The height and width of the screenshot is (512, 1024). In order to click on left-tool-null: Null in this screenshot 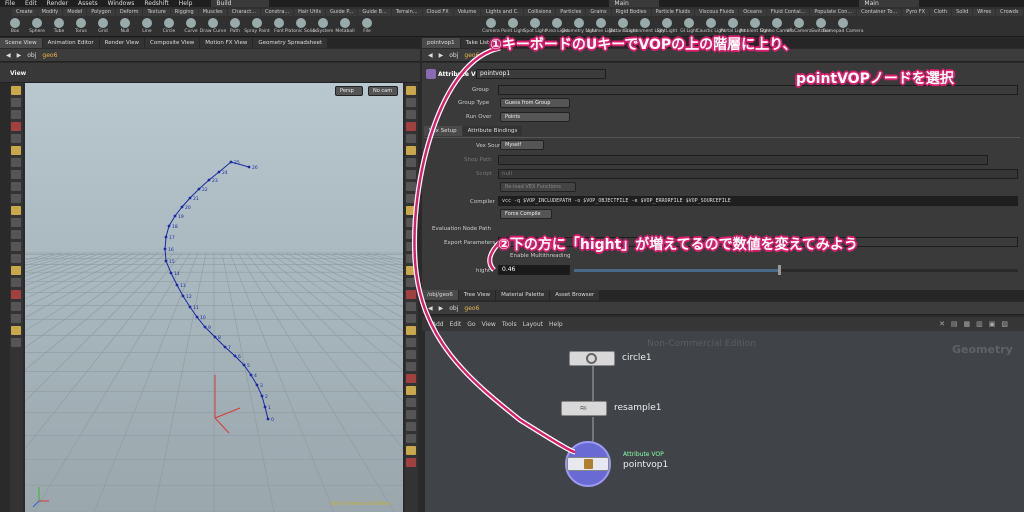, I will do `click(125, 27)`.